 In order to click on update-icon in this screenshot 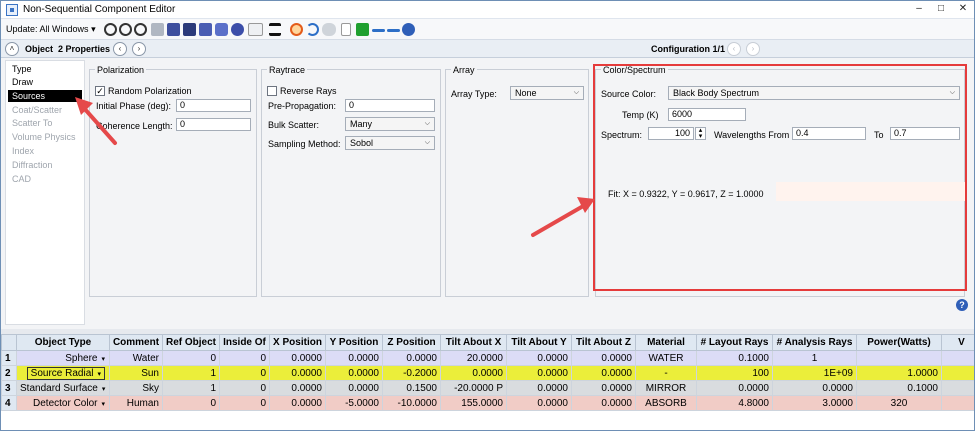, I will do `click(140, 29)`.